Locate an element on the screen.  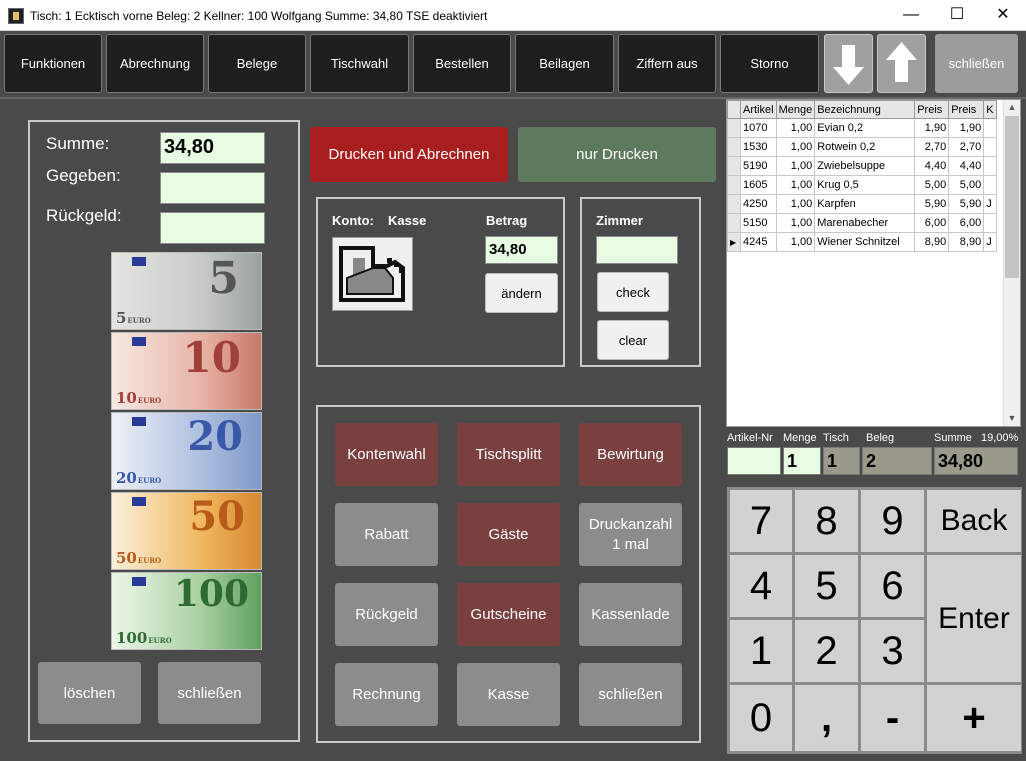
gegeben-label: Gegeben: is located at coordinates (83, 175).